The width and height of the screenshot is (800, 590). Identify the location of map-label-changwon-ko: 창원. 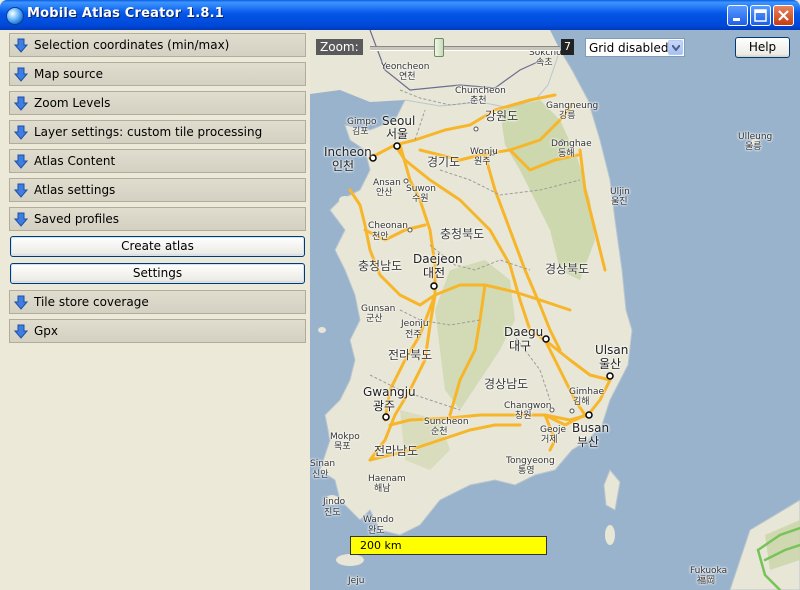
(523, 416).